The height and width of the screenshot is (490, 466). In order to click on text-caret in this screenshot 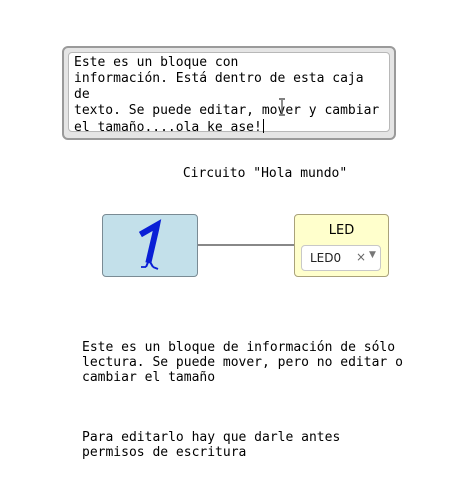, I will do `click(263, 126)`.